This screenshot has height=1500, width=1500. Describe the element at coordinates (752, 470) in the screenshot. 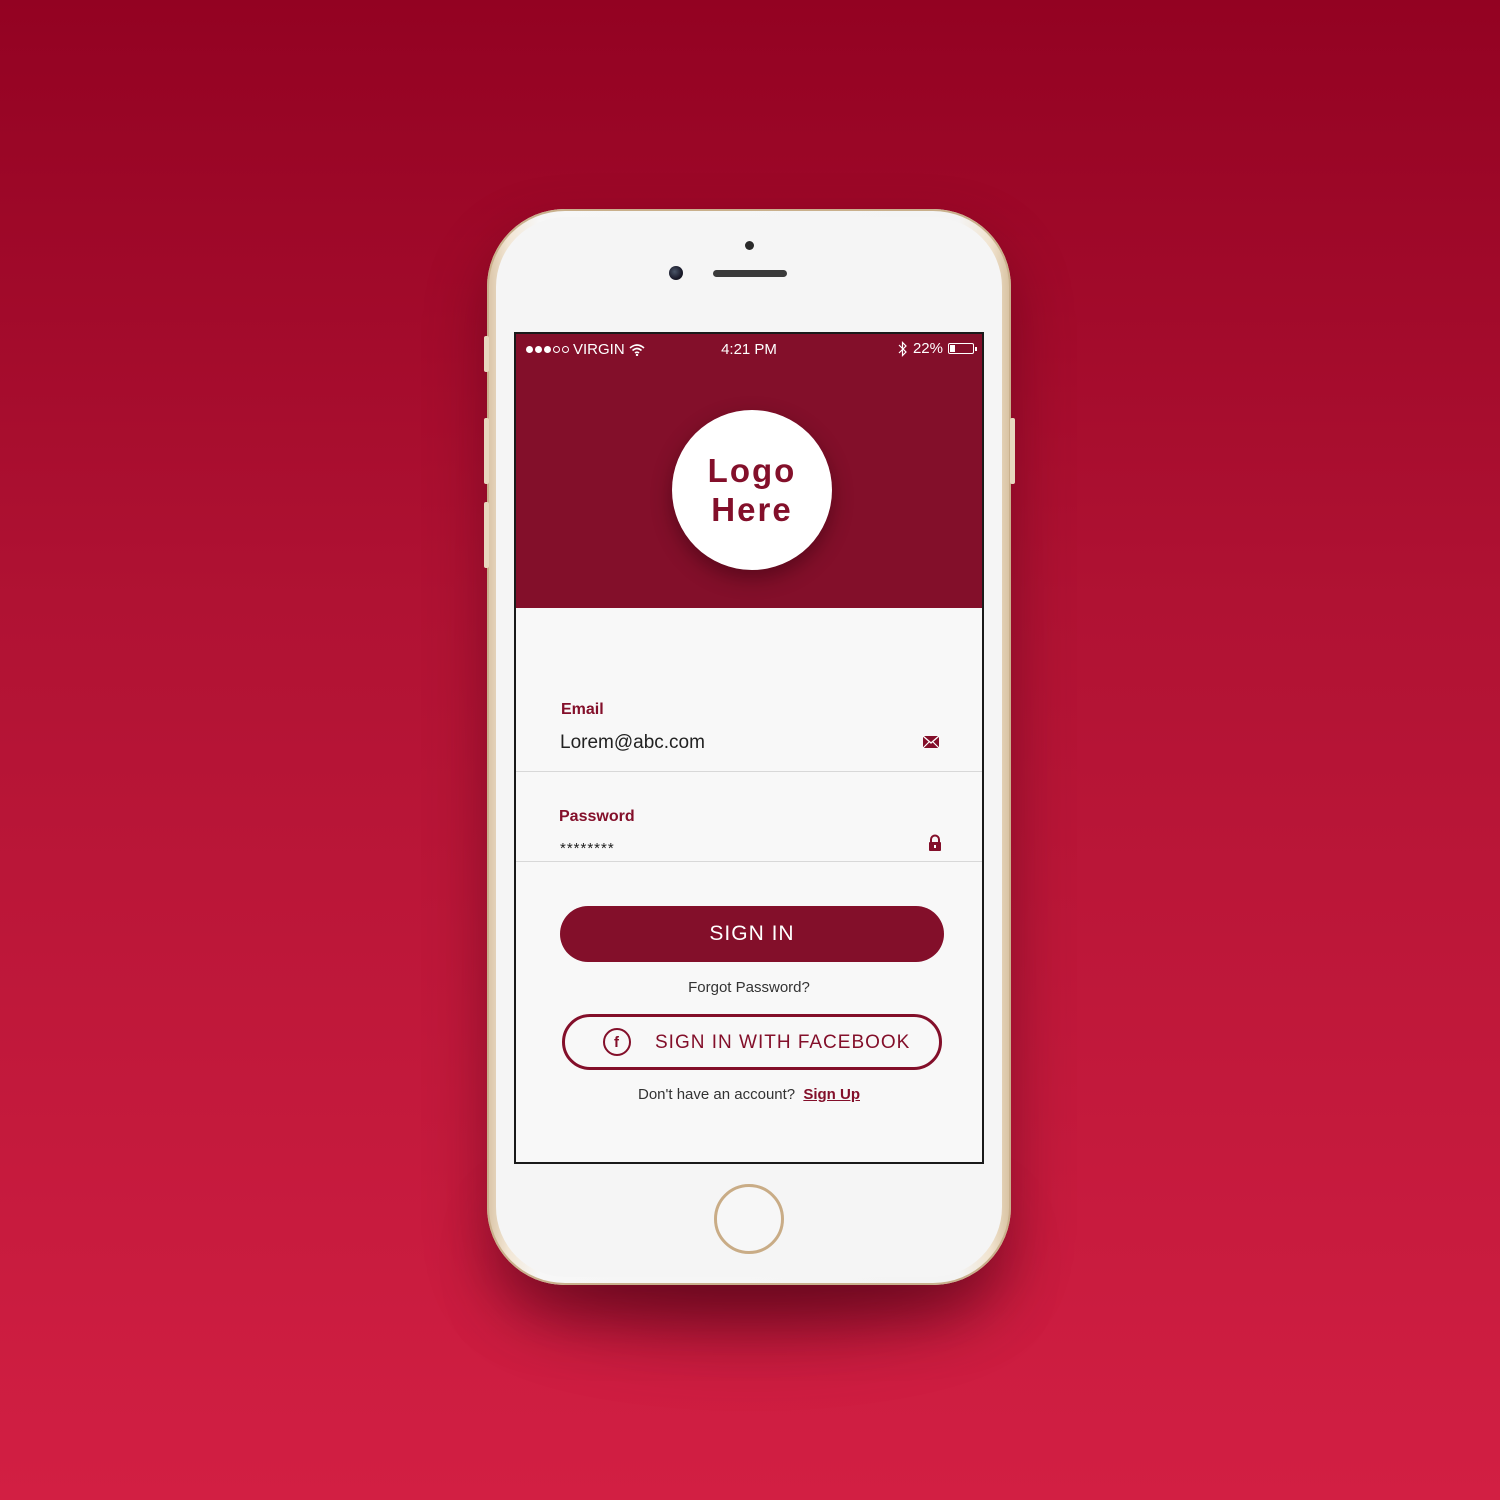

I see `logo-text-line1: Logo` at that location.